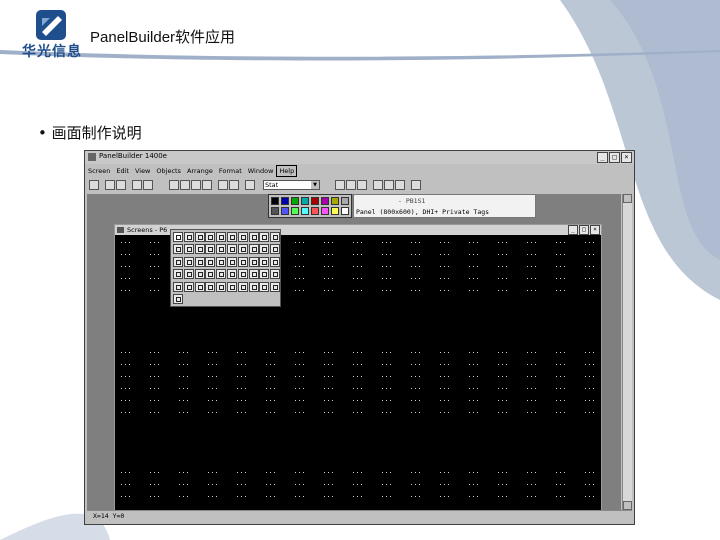 The width and height of the screenshot is (720, 540). Describe the element at coordinates (230, 171) in the screenshot. I see `menu-format: Format` at that location.